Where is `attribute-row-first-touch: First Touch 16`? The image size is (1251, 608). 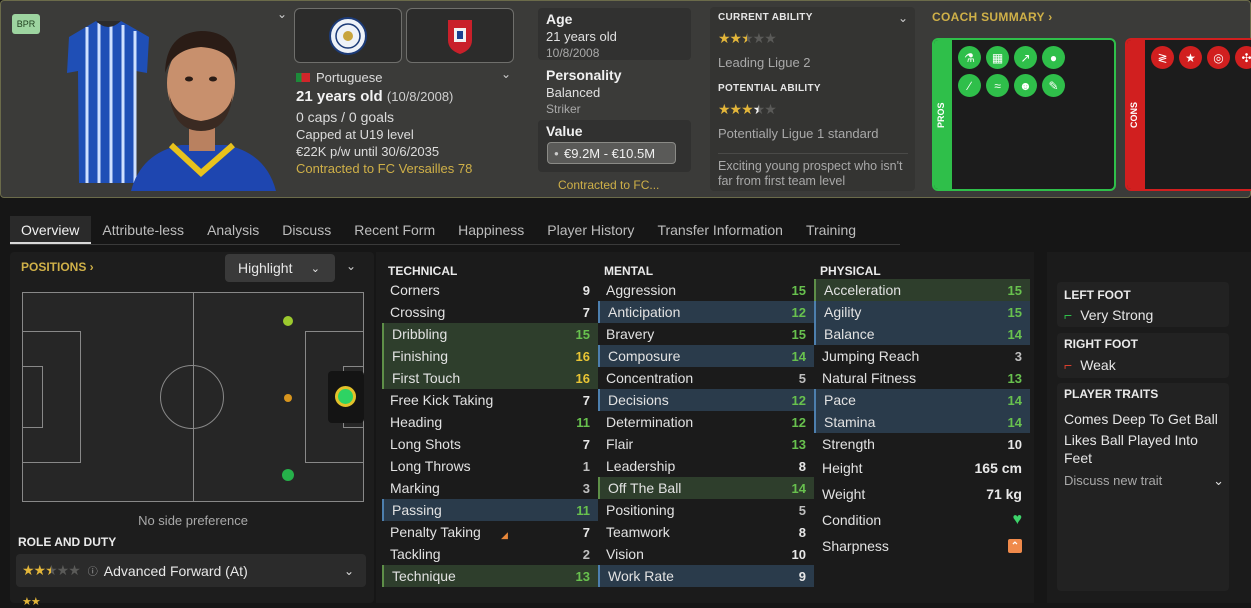 attribute-row-first-touch: First Touch 16 is located at coordinates (490, 378).